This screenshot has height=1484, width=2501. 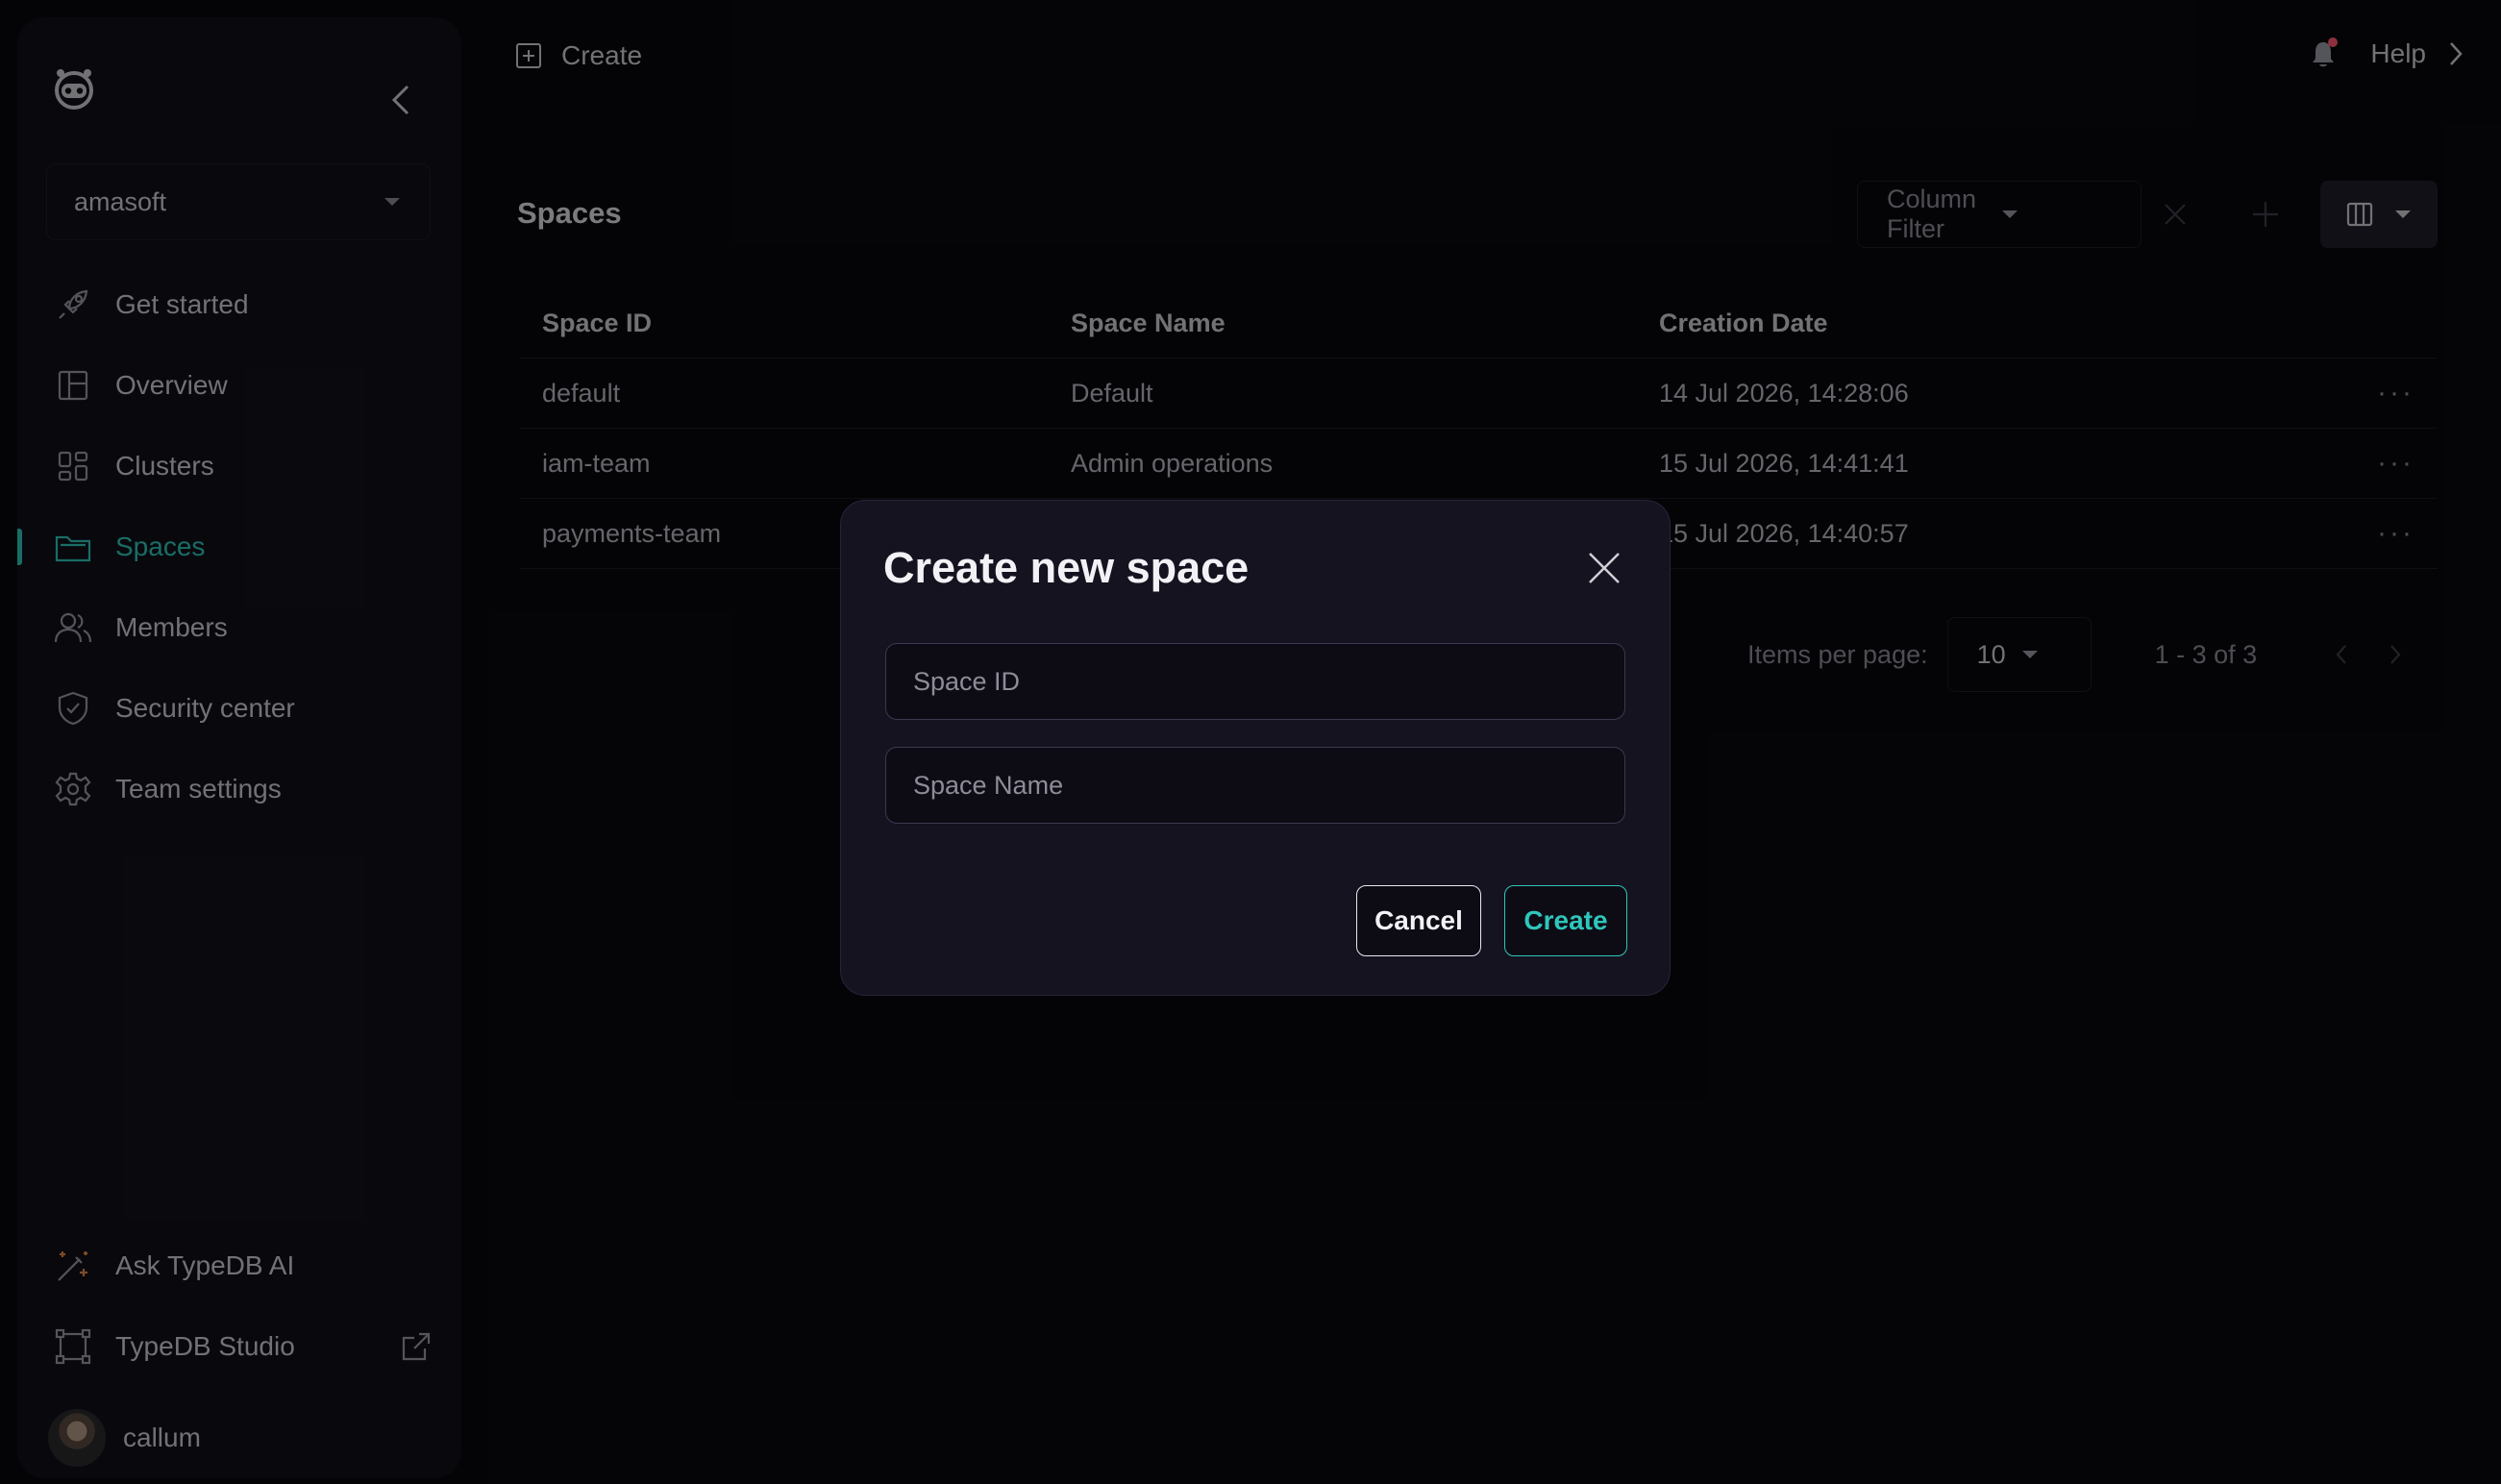 I want to click on create-space-dialog: Create new space Cancel Create, so click(x=1255, y=748).